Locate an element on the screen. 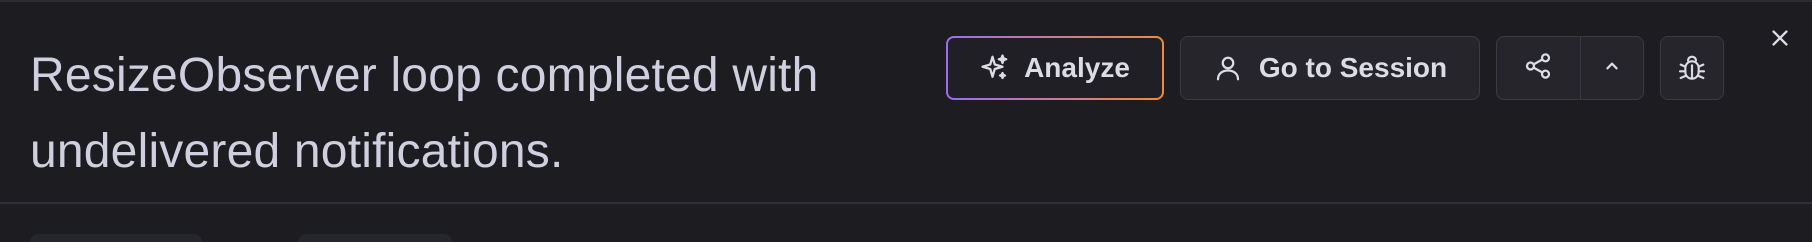  close-button is located at coordinates (1780, 40).